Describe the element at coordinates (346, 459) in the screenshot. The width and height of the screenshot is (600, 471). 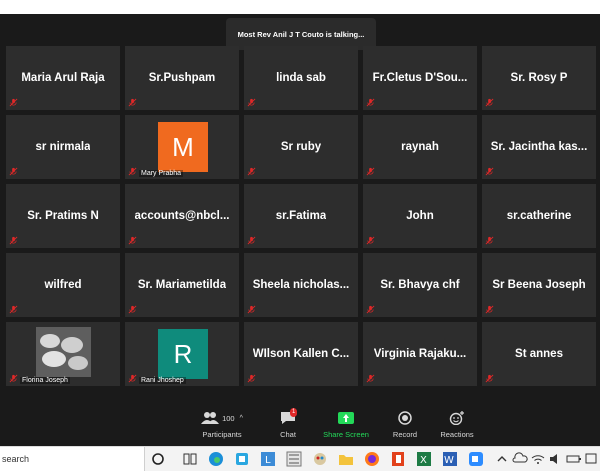
I see `folder-icon` at that location.